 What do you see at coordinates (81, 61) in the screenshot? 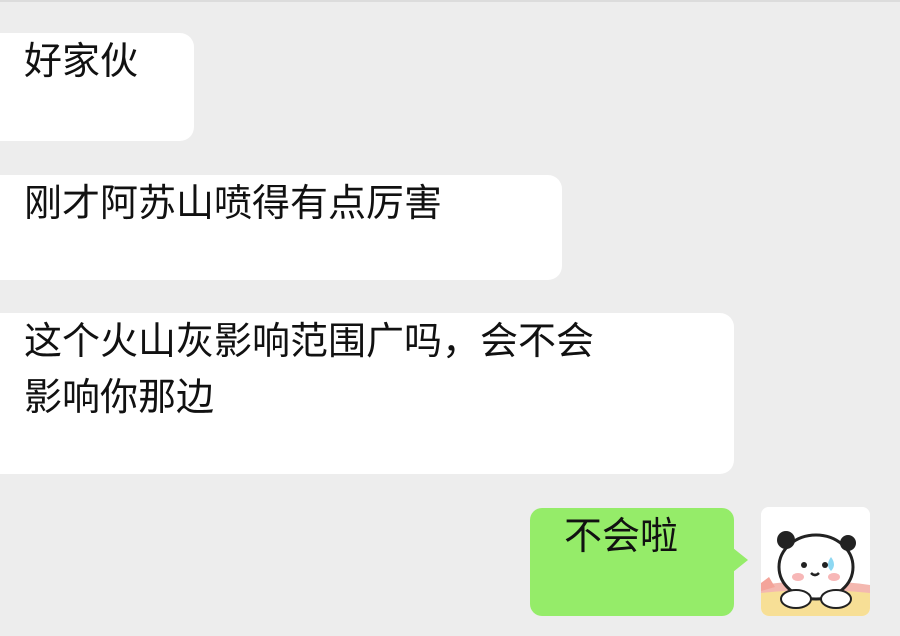
I see `message-text: 好家伙` at bounding box center [81, 61].